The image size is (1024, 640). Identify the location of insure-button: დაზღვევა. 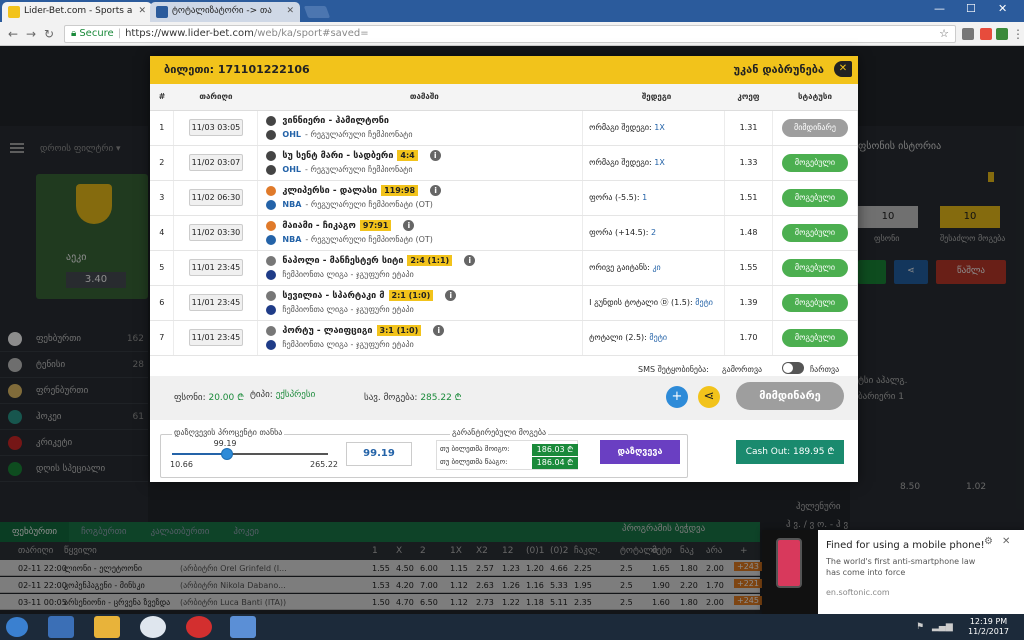
(640, 452).